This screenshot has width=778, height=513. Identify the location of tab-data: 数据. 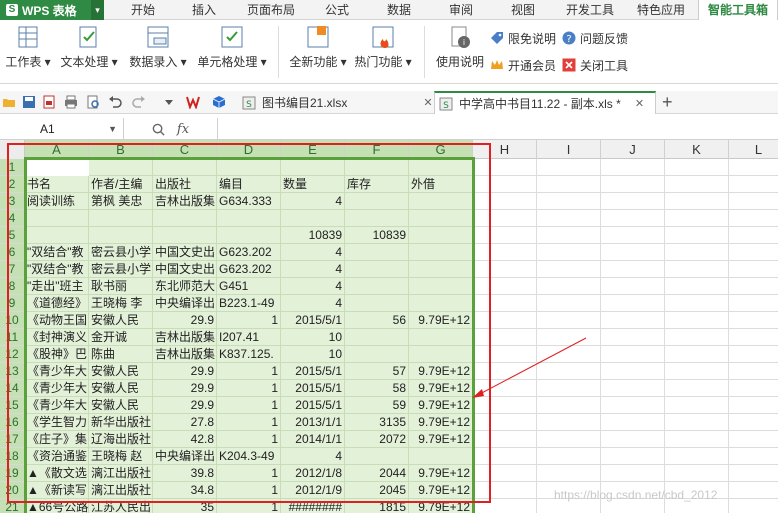
(399, 10).